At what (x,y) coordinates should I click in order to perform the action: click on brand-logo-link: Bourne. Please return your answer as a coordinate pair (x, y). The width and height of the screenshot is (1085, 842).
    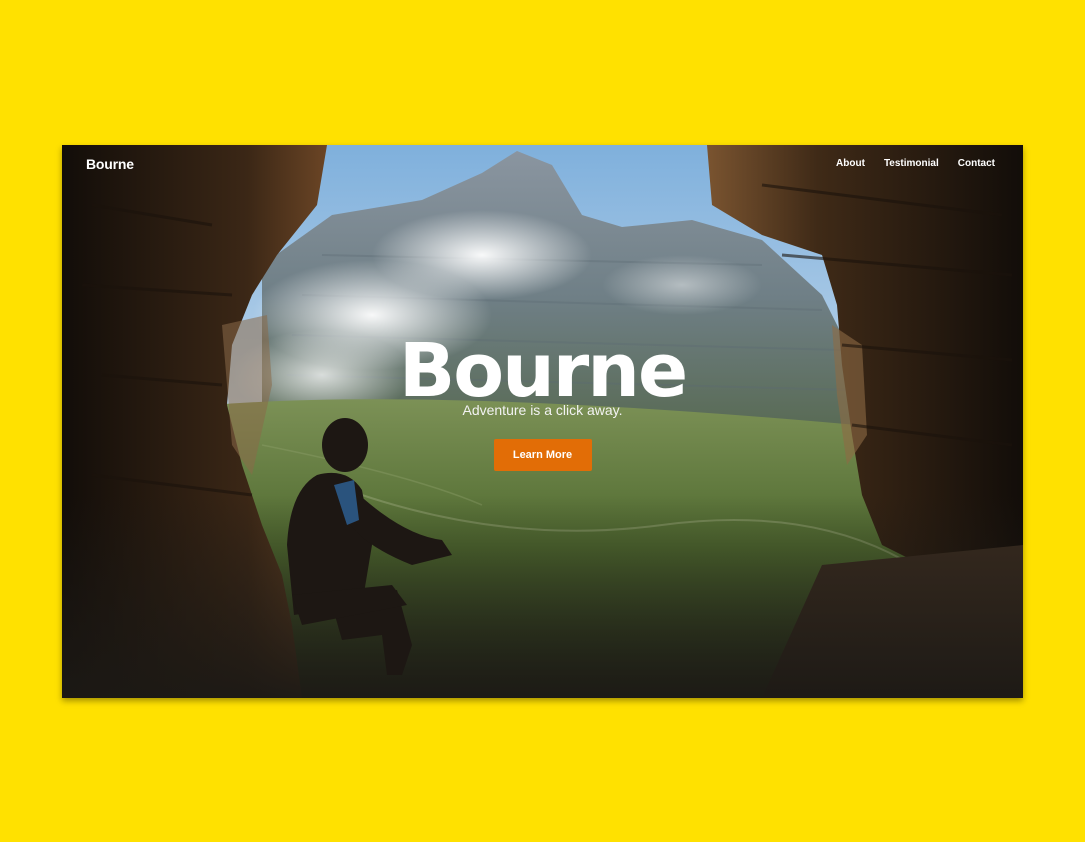
    Looking at the image, I should click on (110, 164).